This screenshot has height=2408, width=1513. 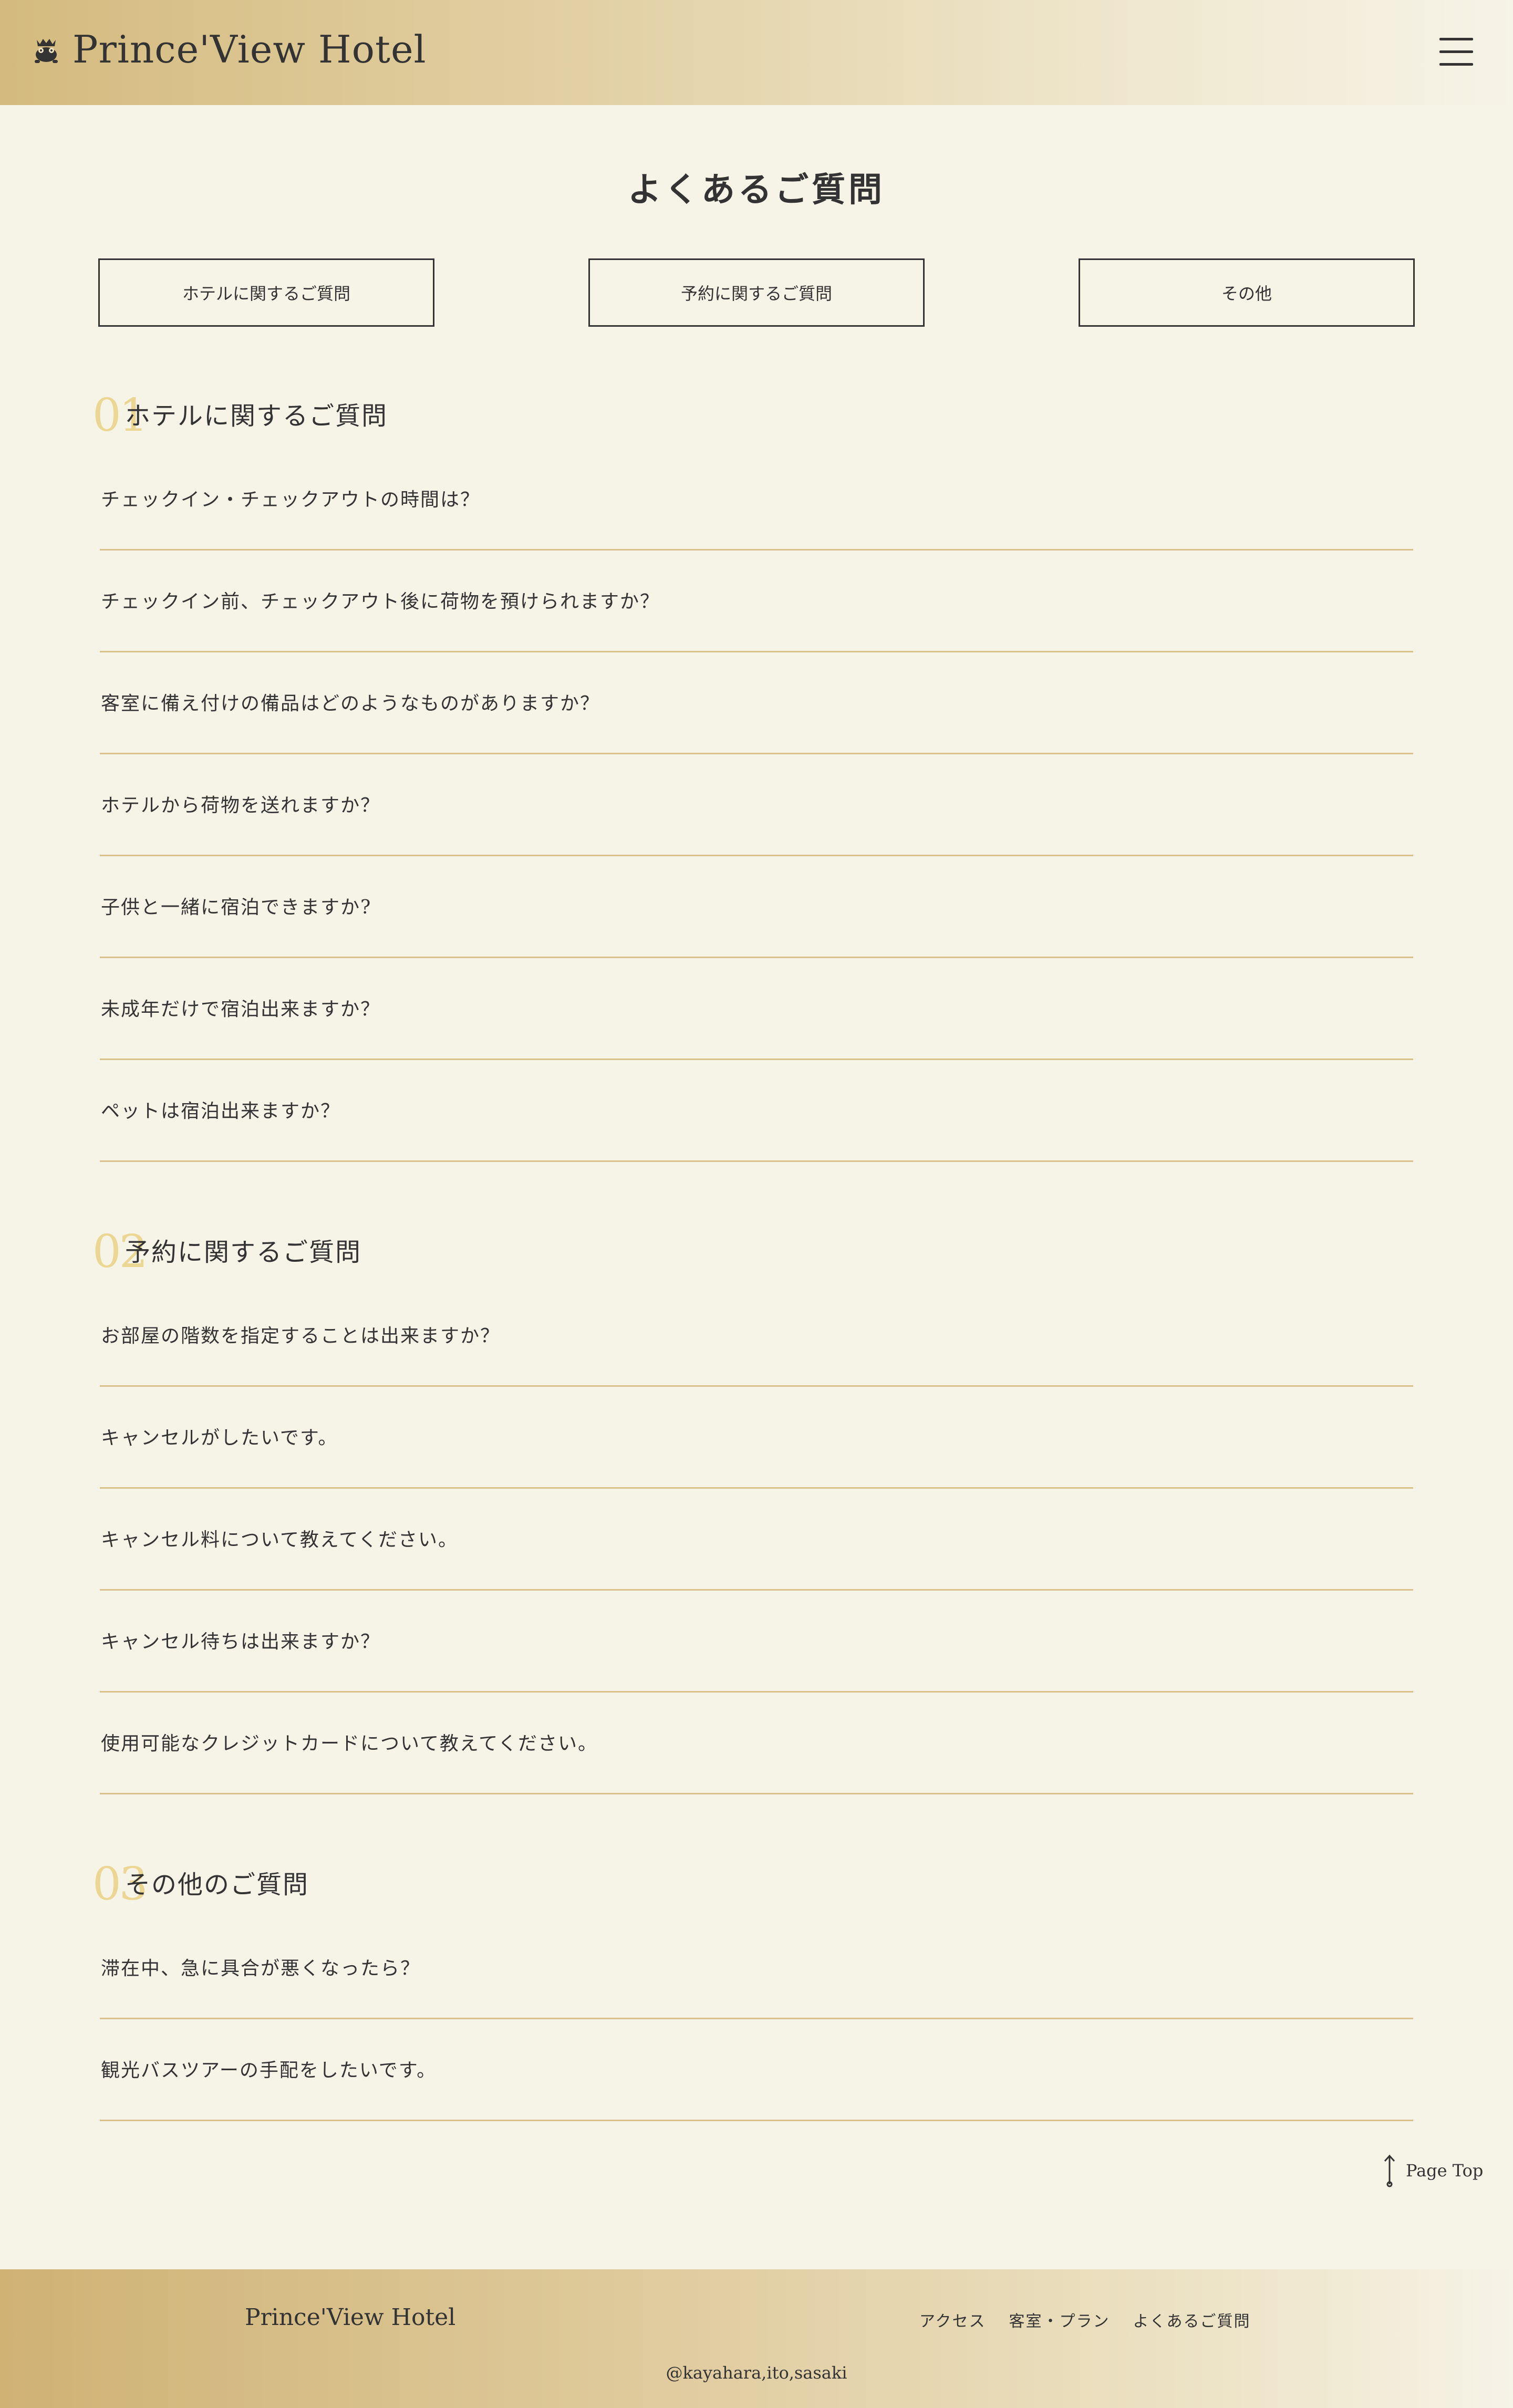 What do you see at coordinates (756, 703) in the screenshot?
I see `faq-item: 客室に備え付けの備品はどのようなものがありますか？` at bounding box center [756, 703].